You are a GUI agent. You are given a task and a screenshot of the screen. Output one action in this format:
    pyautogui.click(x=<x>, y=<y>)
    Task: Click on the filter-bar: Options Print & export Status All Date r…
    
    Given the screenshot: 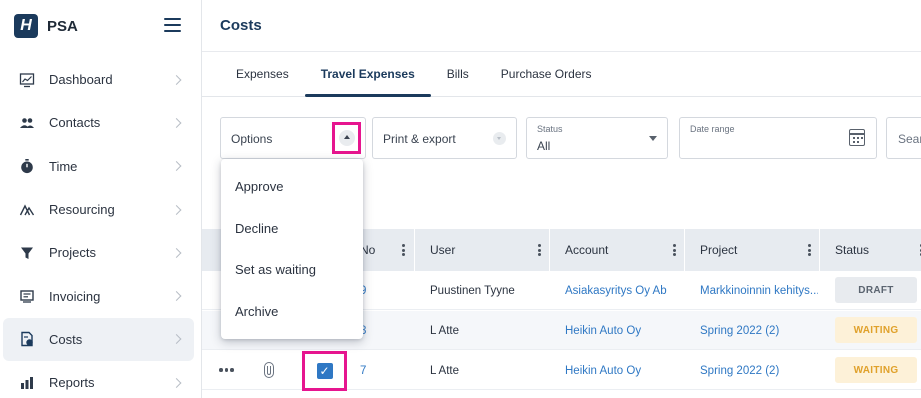 What is the action you would take?
    pyautogui.click(x=570, y=138)
    